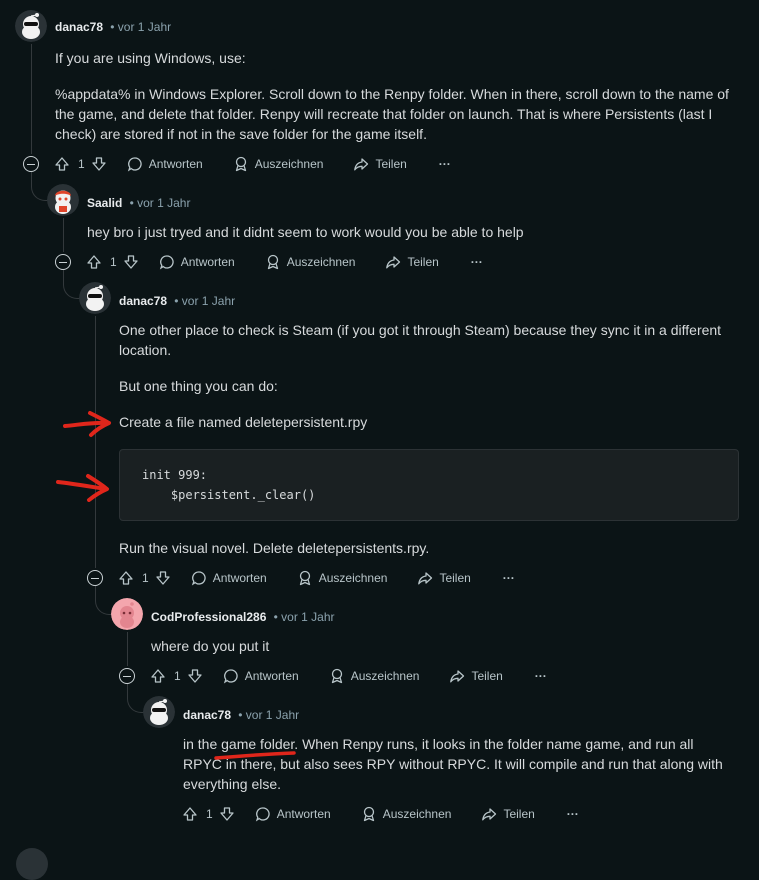  I want to click on partial-avatar, so click(32, 864).